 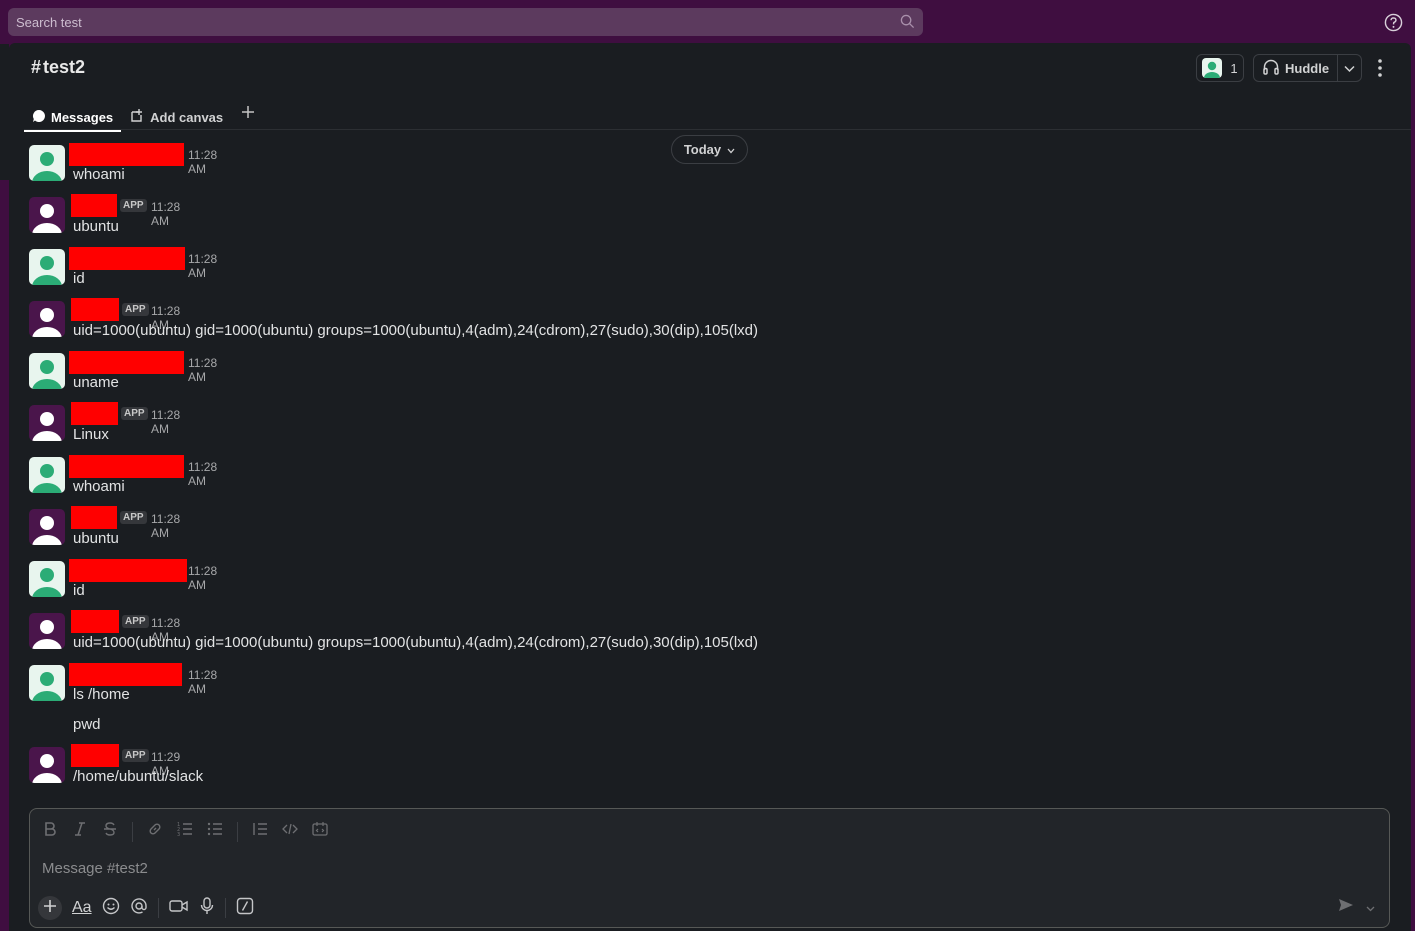 I want to click on channel-tabs: Messages Add canvas, so click(x=144, y=115).